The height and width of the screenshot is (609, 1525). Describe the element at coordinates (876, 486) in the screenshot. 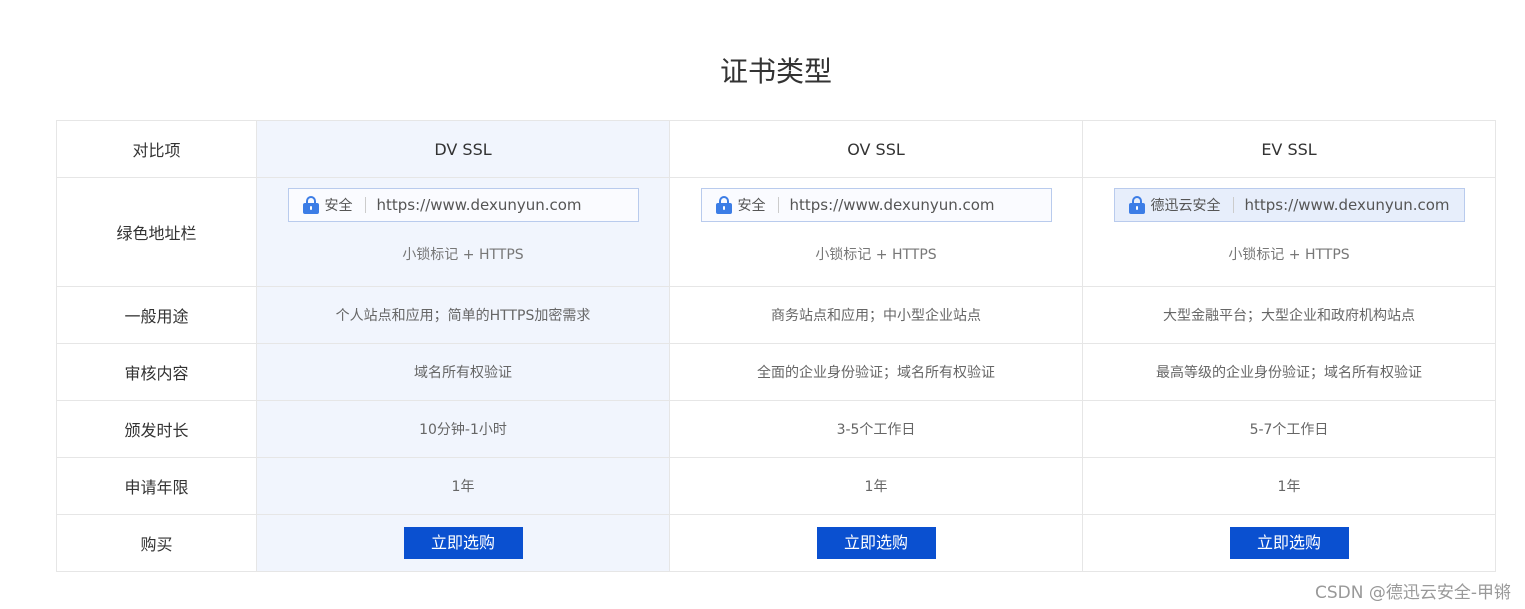

I see `term-ov: 1年` at that location.